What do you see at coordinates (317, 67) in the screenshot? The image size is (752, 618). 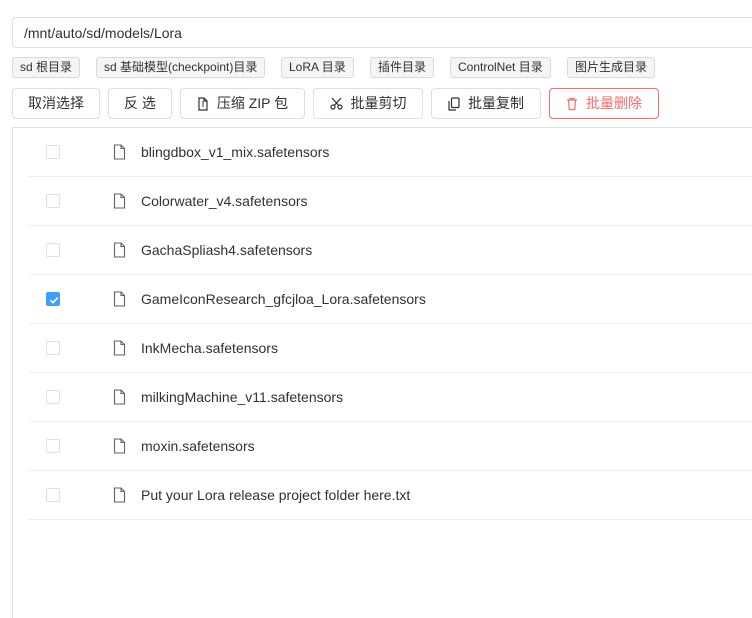 I see `shortcut-lora-dir: LoRA 目录` at bounding box center [317, 67].